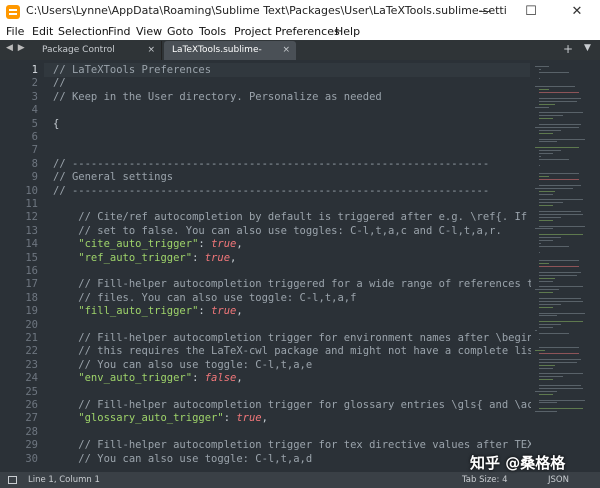 This screenshot has height=488, width=600. What do you see at coordinates (577, 12) in the screenshot?
I see `close-button: ✕` at bounding box center [577, 12].